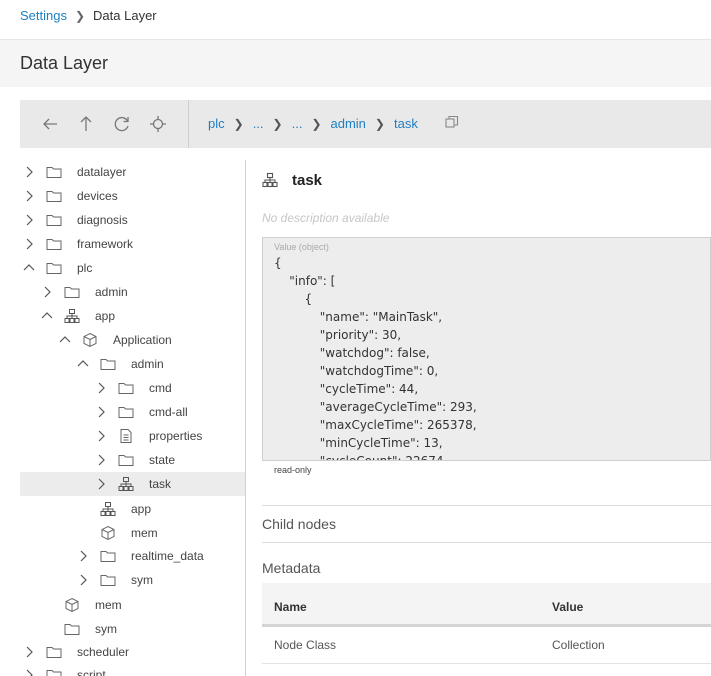  Describe the element at coordinates (132, 268) in the screenshot. I see `tree-node: plc` at that location.